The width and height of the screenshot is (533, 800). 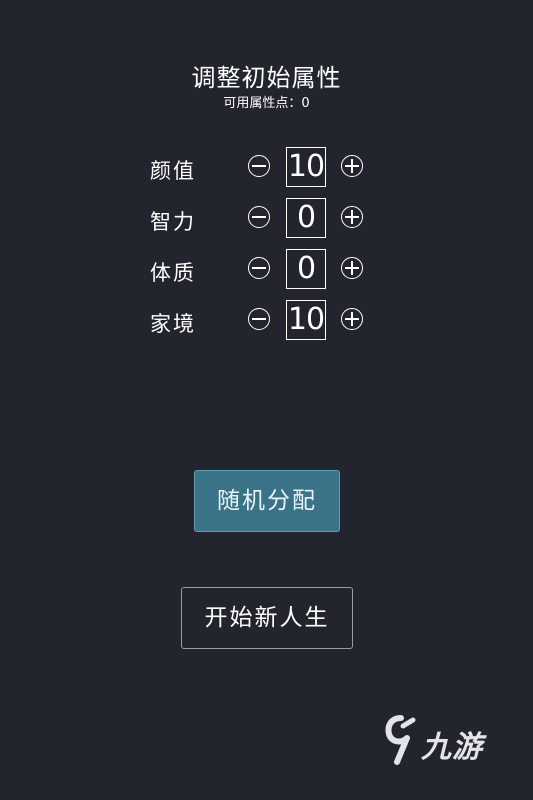 I want to click on decrease-constitution-button, so click(x=259, y=268).